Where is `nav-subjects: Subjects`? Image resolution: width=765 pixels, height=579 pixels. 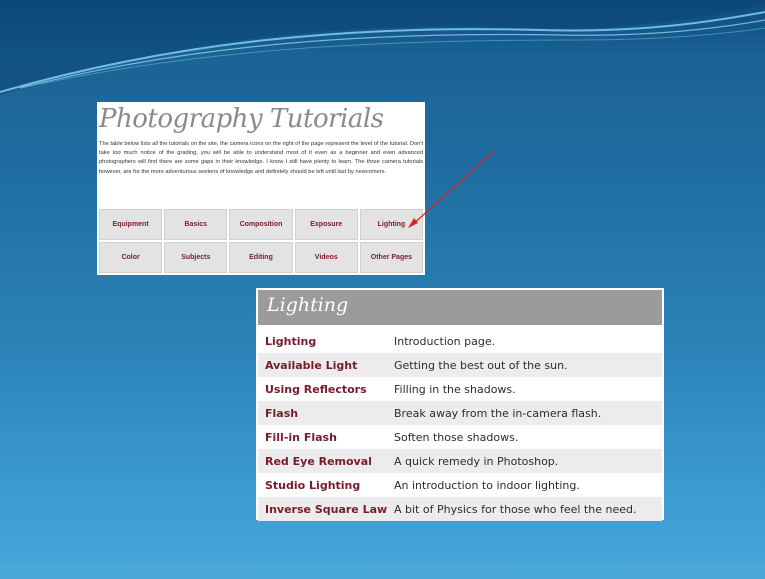
nav-subjects: Subjects is located at coordinates (196, 257).